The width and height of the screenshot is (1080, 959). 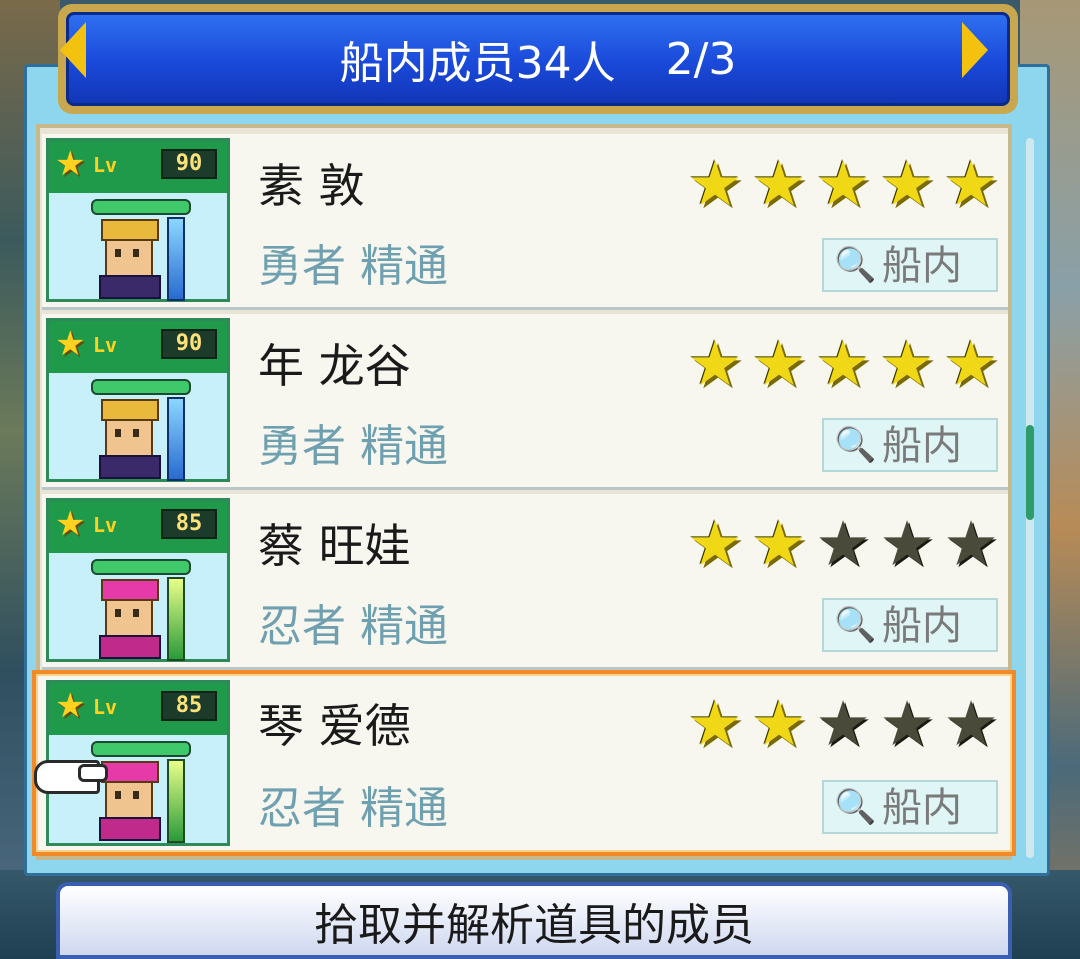 What do you see at coordinates (701, 59) in the screenshot?
I see `page-indicator: 2/3` at bounding box center [701, 59].